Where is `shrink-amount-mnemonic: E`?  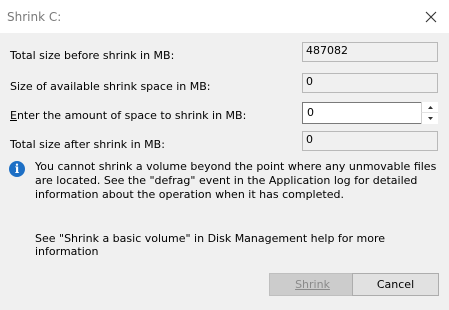 shrink-amount-mnemonic: E is located at coordinates (13, 115).